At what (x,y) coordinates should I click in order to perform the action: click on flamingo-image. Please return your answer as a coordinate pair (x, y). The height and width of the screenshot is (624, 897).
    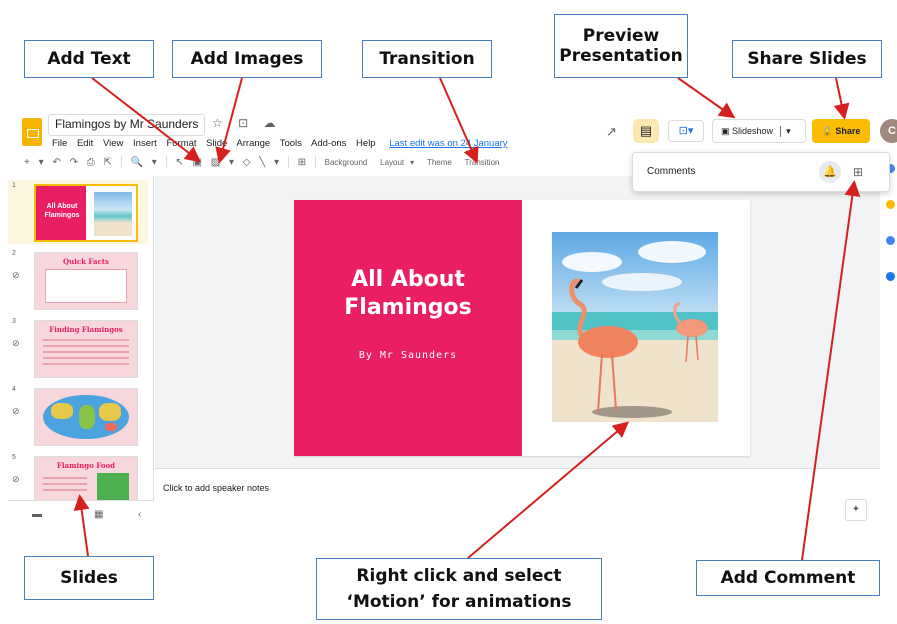
    Looking at the image, I should click on (635, 327).